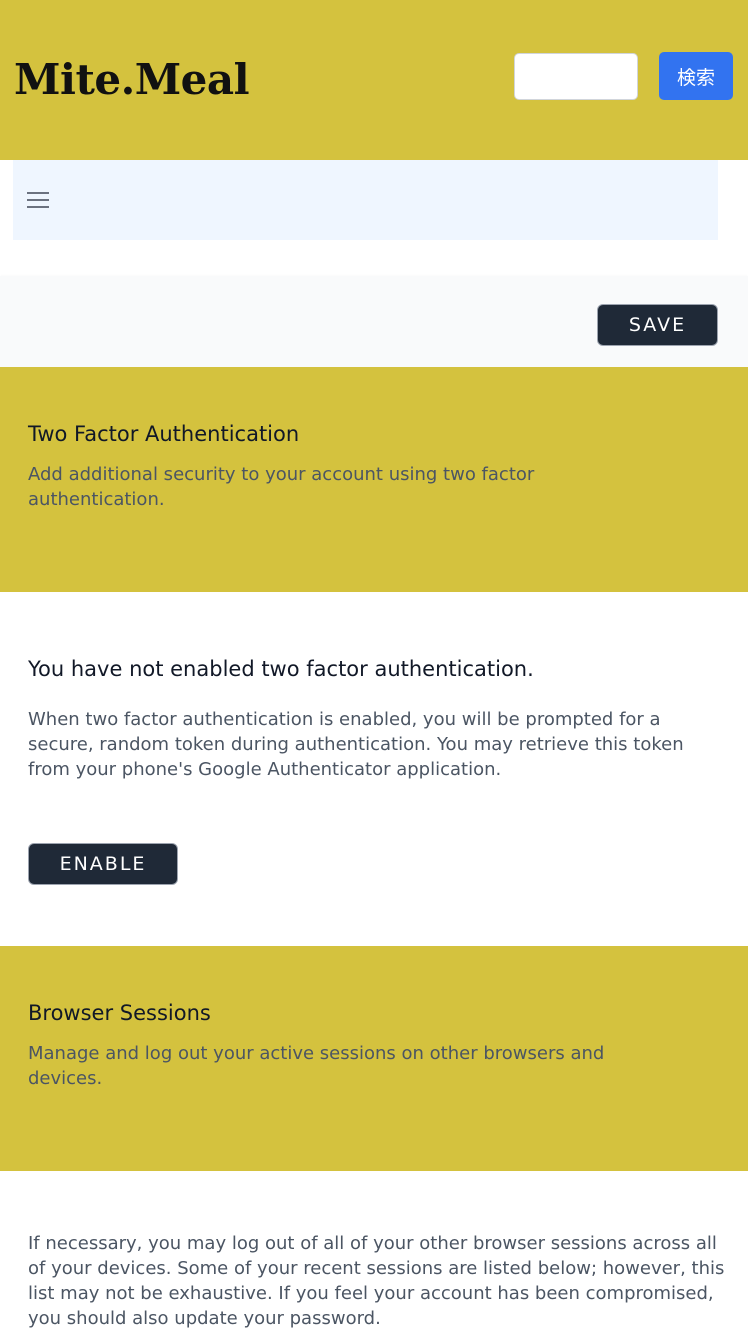  Describe the element at coordinates (365, 200) in the screenshot. I see `nav-bar` at that location.